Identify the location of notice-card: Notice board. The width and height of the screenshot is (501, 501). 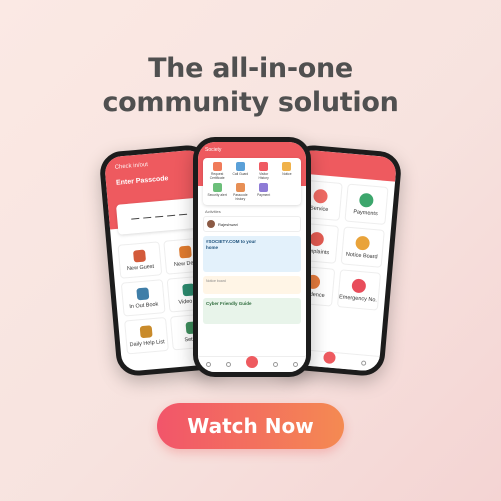
(252, 285).